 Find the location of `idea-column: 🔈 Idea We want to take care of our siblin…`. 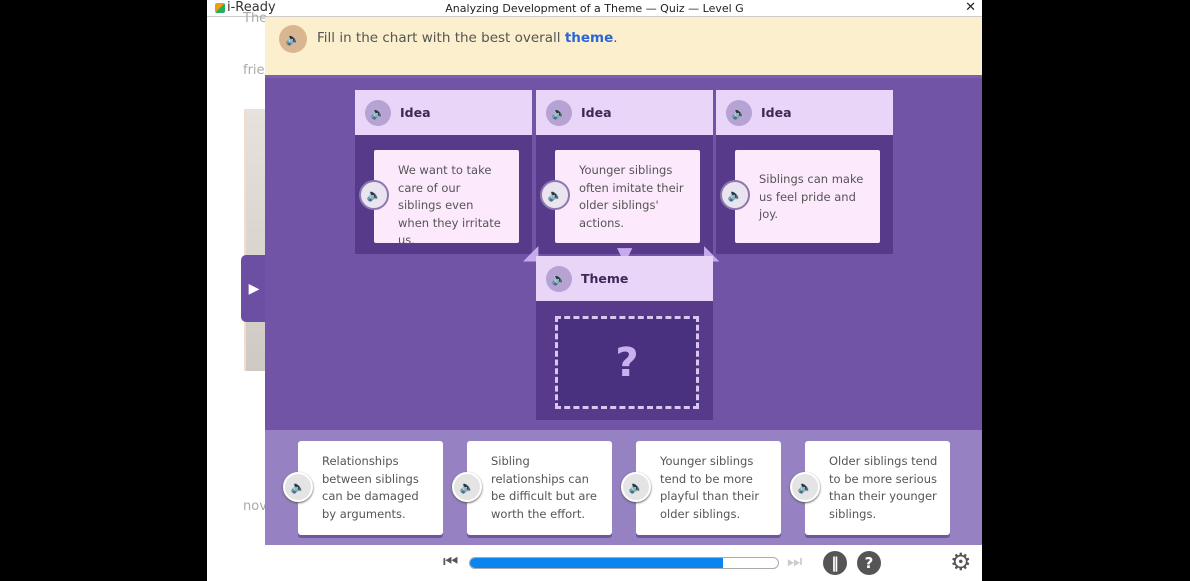

idea-column: 🔈 Idea We want to take care of our siblin… is located at coordinates (443, 172).